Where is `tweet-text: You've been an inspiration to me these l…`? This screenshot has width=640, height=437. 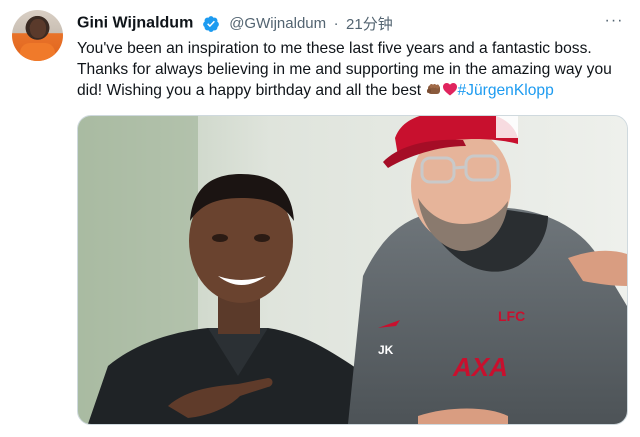
tweet-text: You've been an inspiration to me these l… is located at coordinates (351, 69).